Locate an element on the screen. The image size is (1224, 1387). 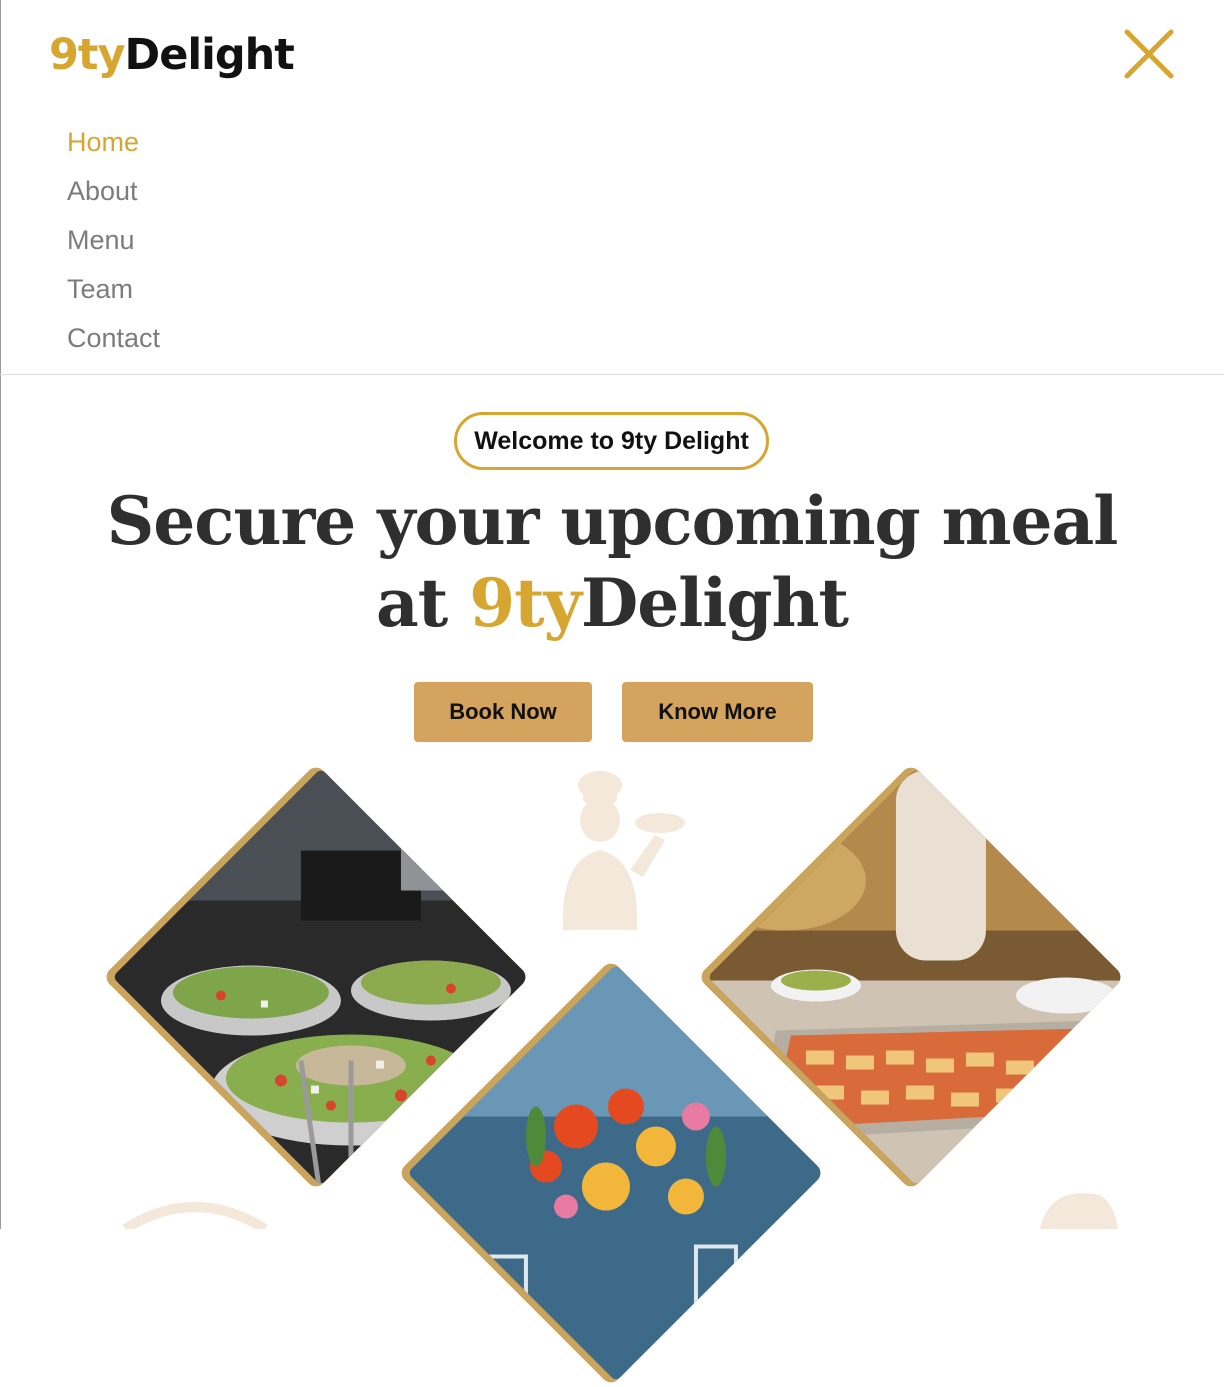
headline-accent: 9ty is located at coordinates (525, 603).